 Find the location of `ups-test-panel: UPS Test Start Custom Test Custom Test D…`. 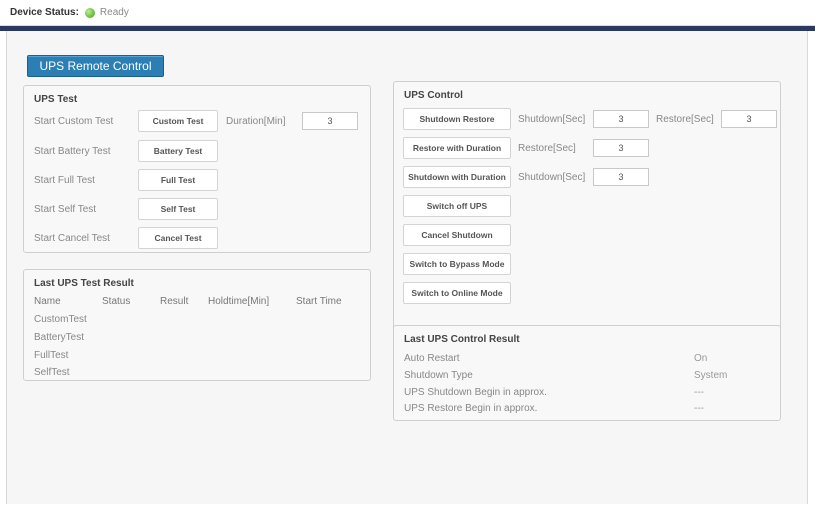

ups-test-panel: UPS Test Start Custom Test Custom Test D… is located at coordinates (197, 169).